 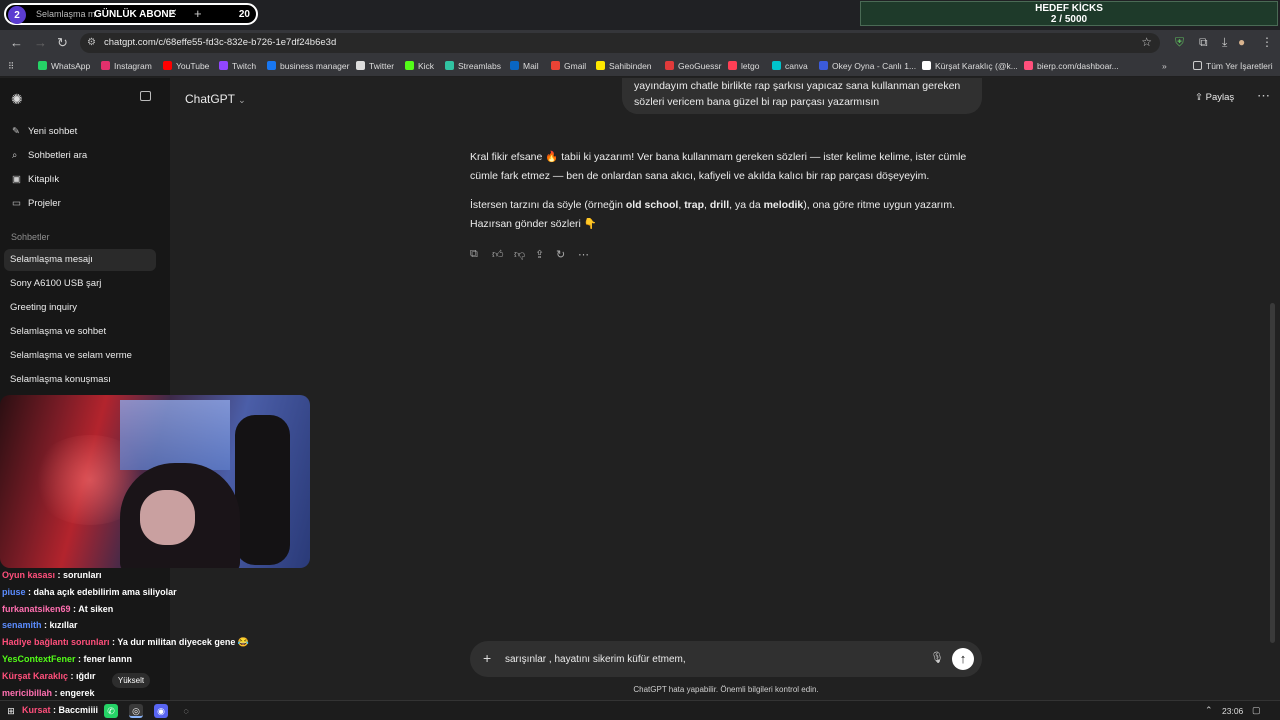 What do you see at coordinates (375, 66) in the screenshot?
I see `bookmark-item: Twitter` at bounding box center [375, 66].